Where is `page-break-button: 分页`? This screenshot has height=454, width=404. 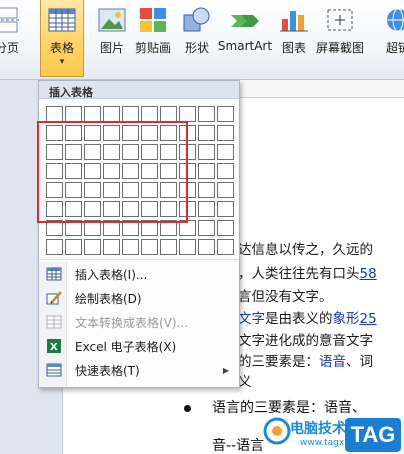 page-break-button: 分页 is located at coordinates (11, 31).